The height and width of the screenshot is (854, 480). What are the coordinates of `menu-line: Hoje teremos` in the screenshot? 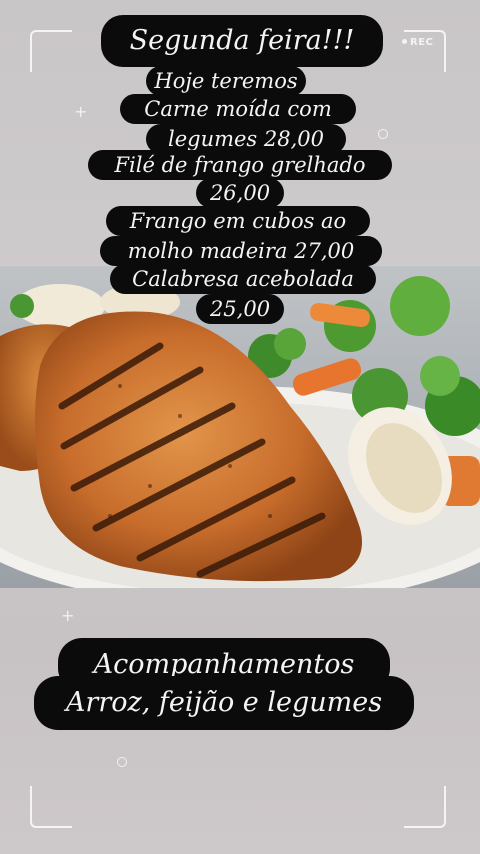 It's located at (226, 81).